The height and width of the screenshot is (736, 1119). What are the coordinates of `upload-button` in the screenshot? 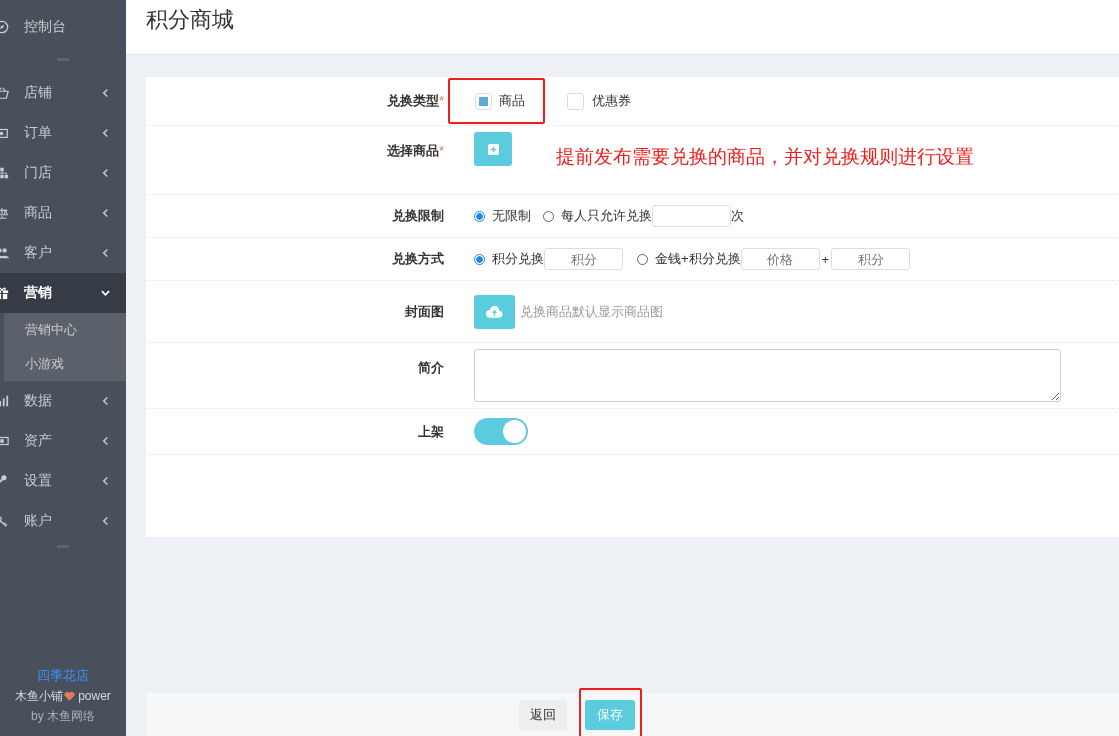 It's located at (494, 311).